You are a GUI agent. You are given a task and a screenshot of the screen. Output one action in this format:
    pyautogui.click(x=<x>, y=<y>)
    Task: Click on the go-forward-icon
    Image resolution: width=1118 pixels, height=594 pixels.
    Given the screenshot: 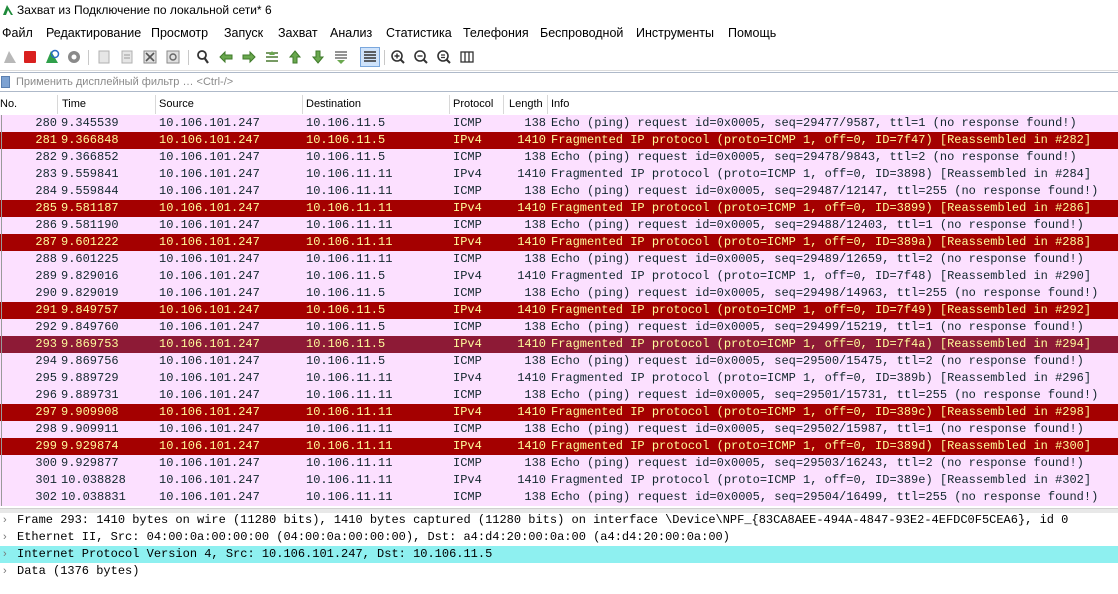 What is the action you would take?
    pyautogui.click(x=249, y=57)
    